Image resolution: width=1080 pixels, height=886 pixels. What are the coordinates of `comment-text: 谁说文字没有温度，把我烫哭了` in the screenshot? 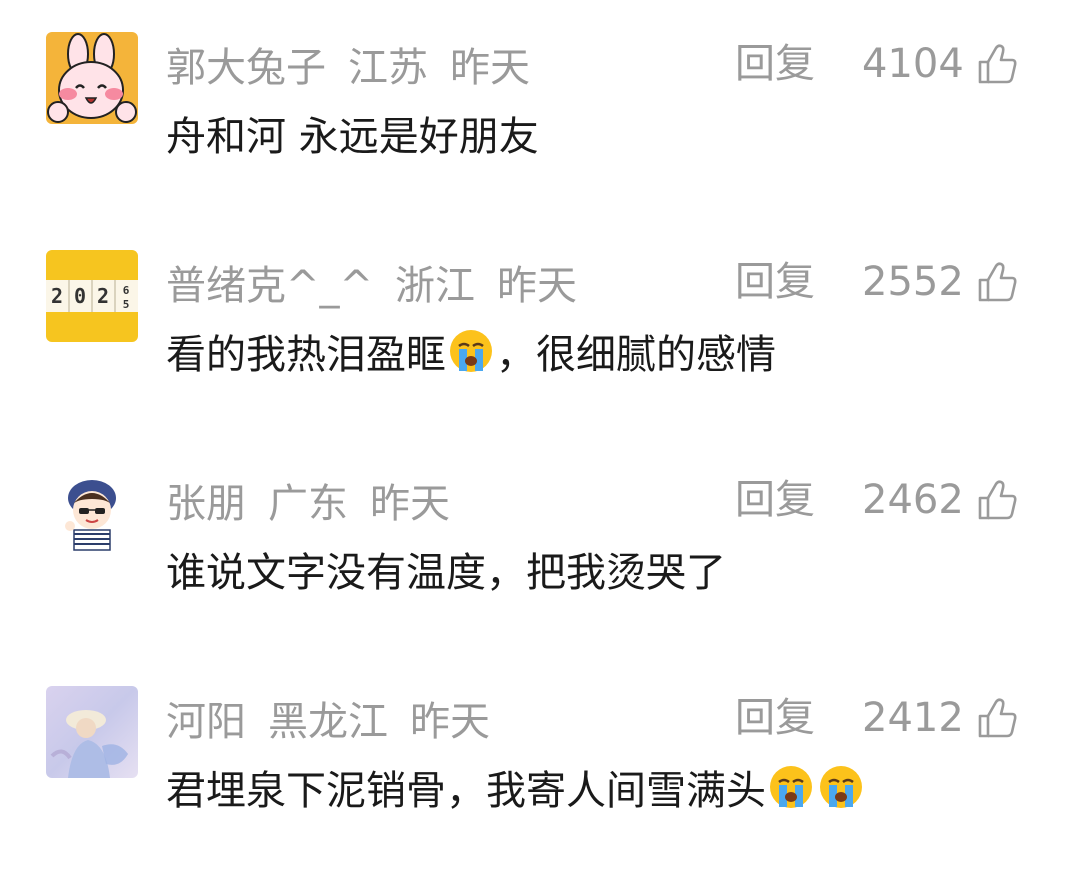 It's located at (446, 569).